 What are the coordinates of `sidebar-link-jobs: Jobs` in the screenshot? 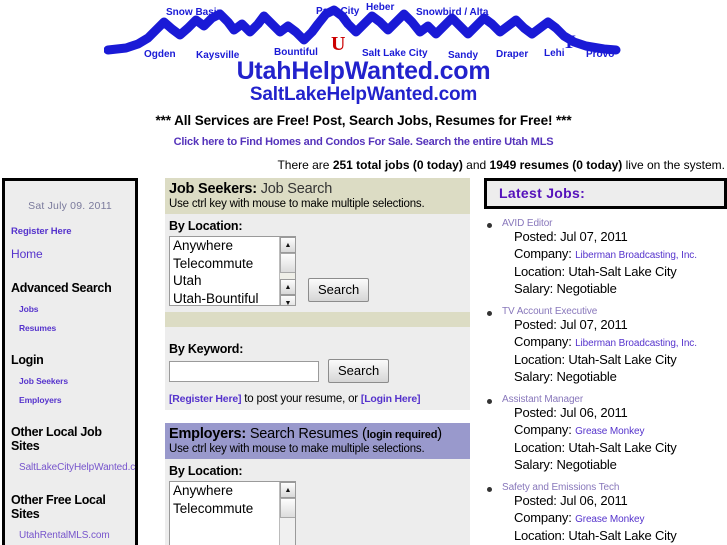 It's located at (29, 309).